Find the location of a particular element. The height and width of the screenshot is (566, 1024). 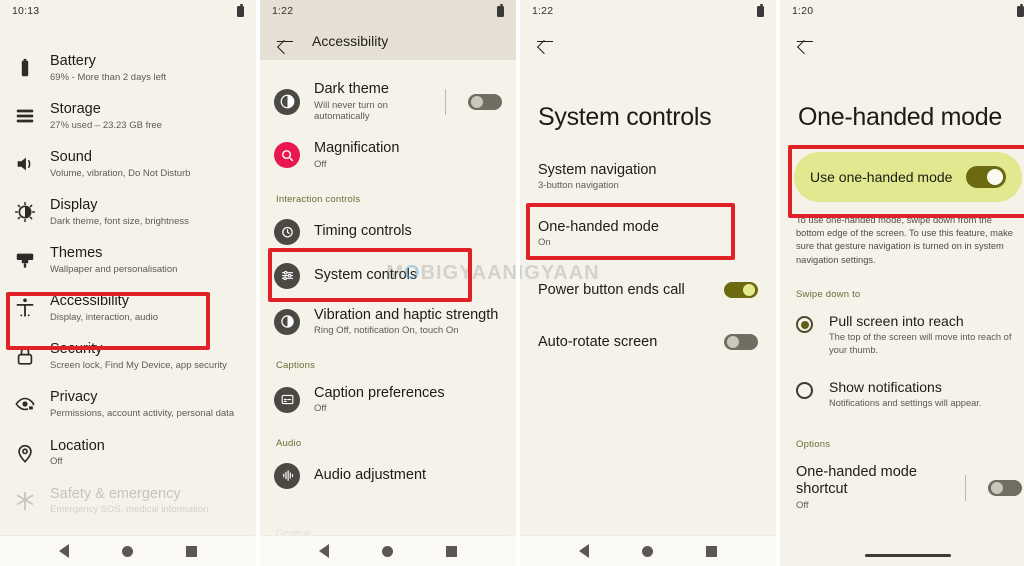

dark-theme-toggle is located at coordinates (485, 101).